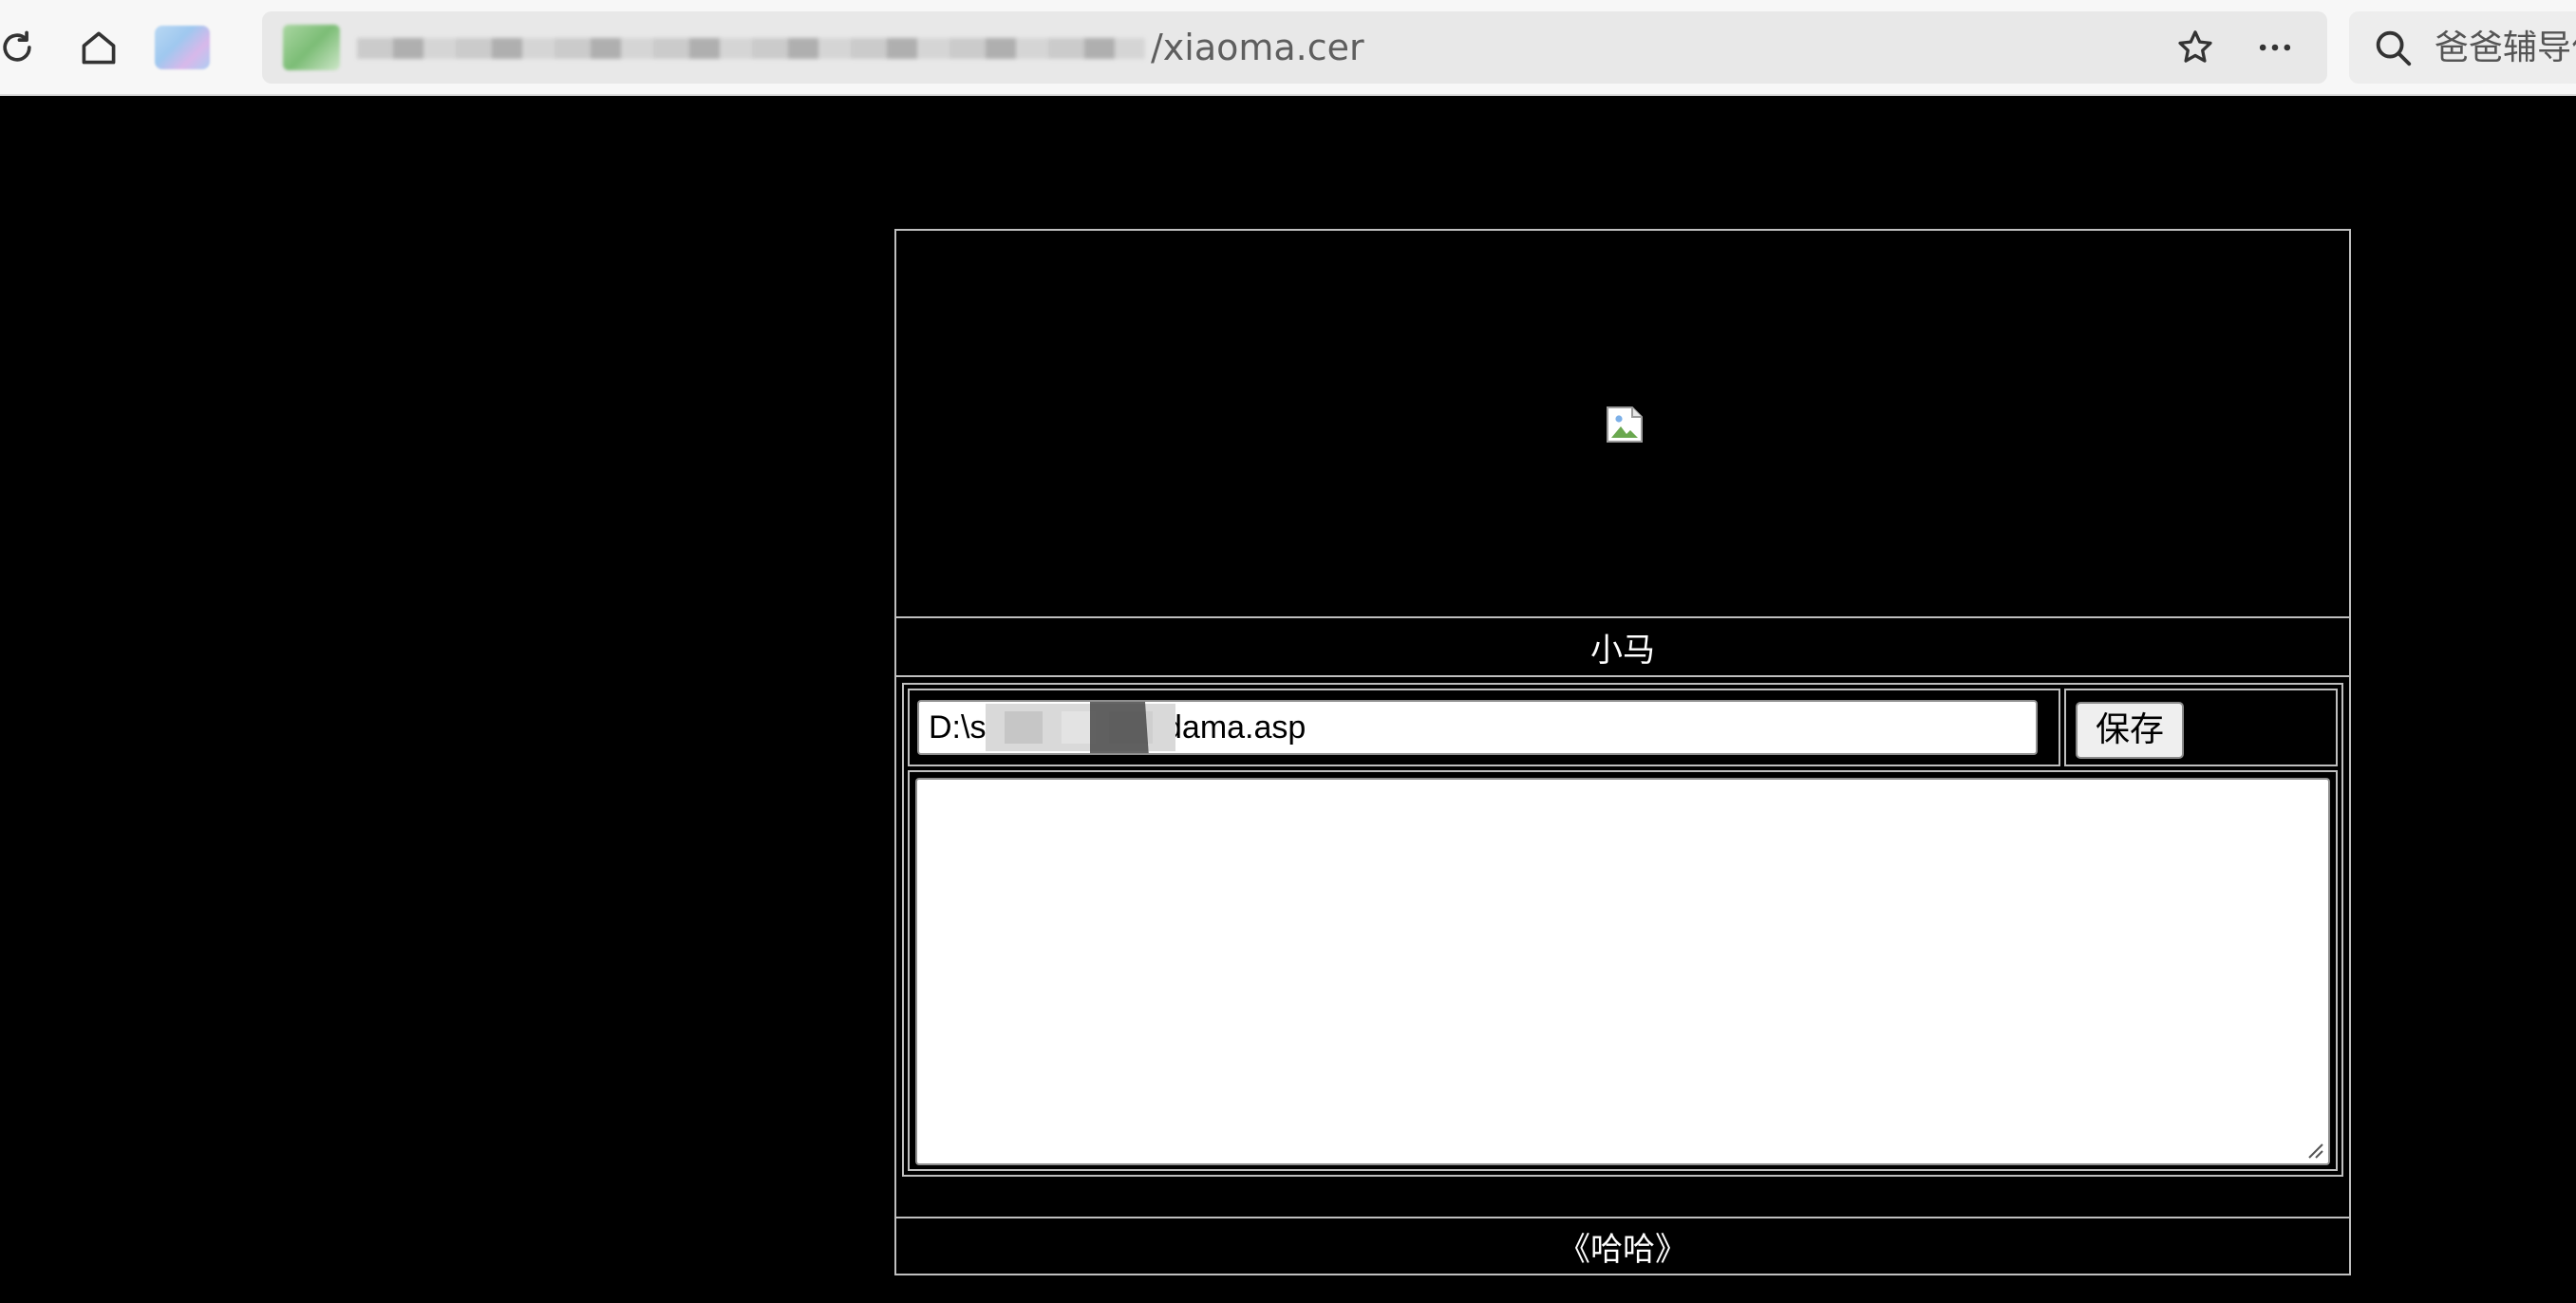  I want to click on profile-button, so click(182, 47).